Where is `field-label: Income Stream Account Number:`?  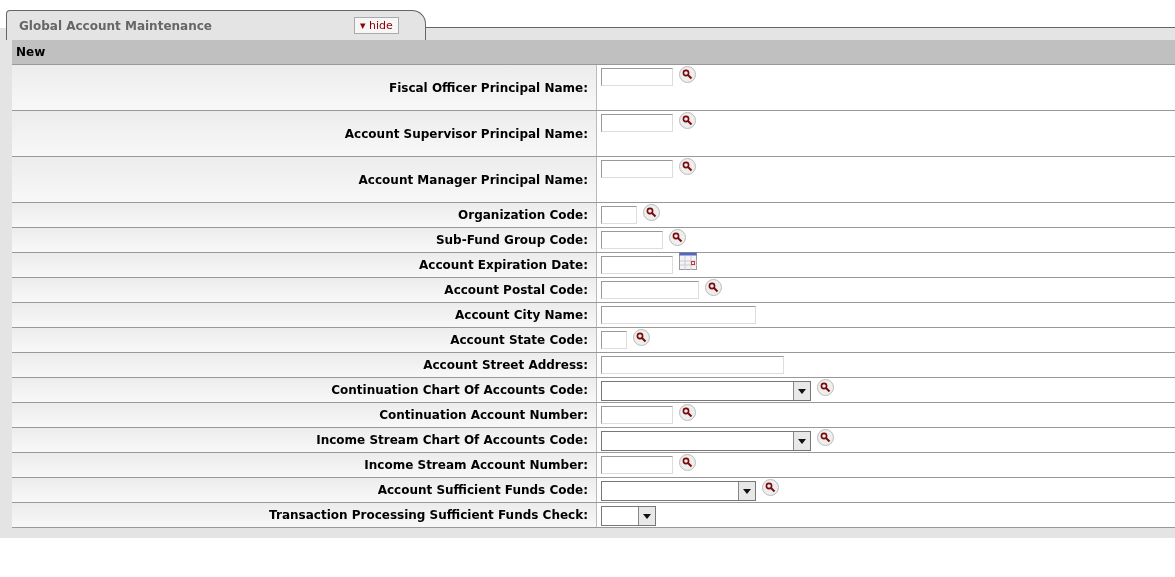 field-label: Income Stream Account Number: is located at coordinates (304, 465).